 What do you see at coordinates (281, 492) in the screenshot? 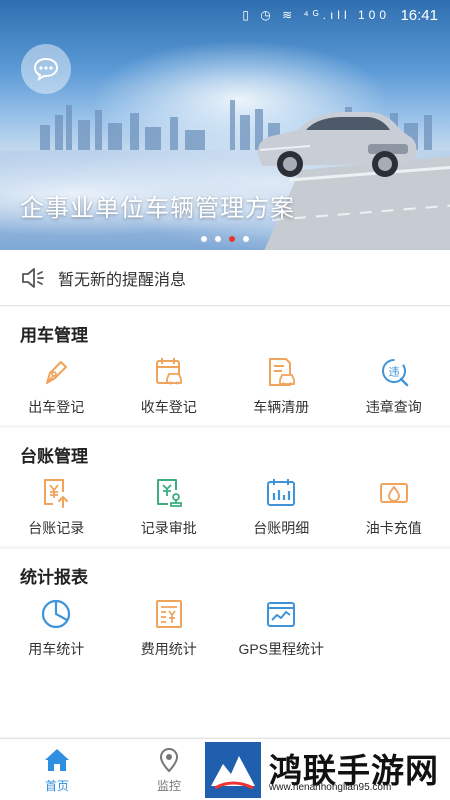
I see `calendar-bars-icon` at bounding box center [281, 492].